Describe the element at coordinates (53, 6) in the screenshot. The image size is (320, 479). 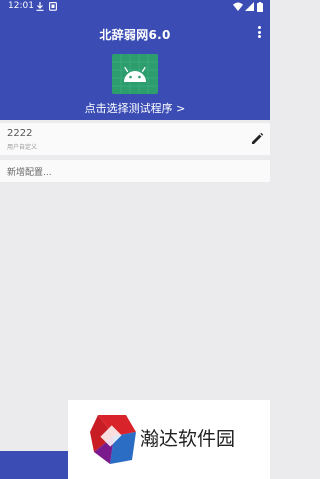
I see `notification-icon` at that location.